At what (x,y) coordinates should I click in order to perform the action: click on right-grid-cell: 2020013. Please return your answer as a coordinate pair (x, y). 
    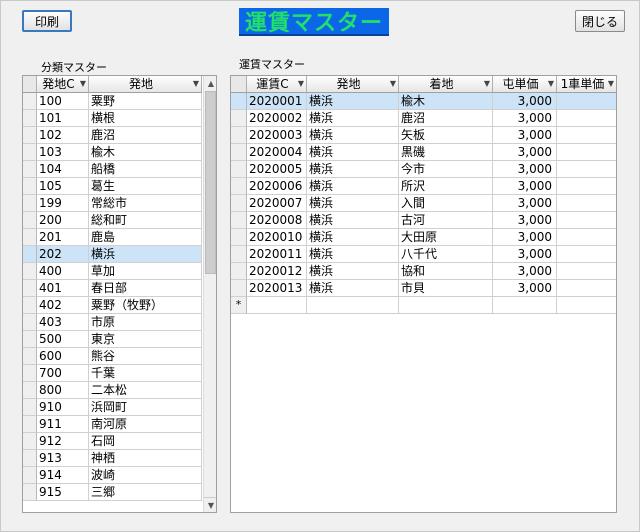
    Looking at the image, I should click on (277, 288).